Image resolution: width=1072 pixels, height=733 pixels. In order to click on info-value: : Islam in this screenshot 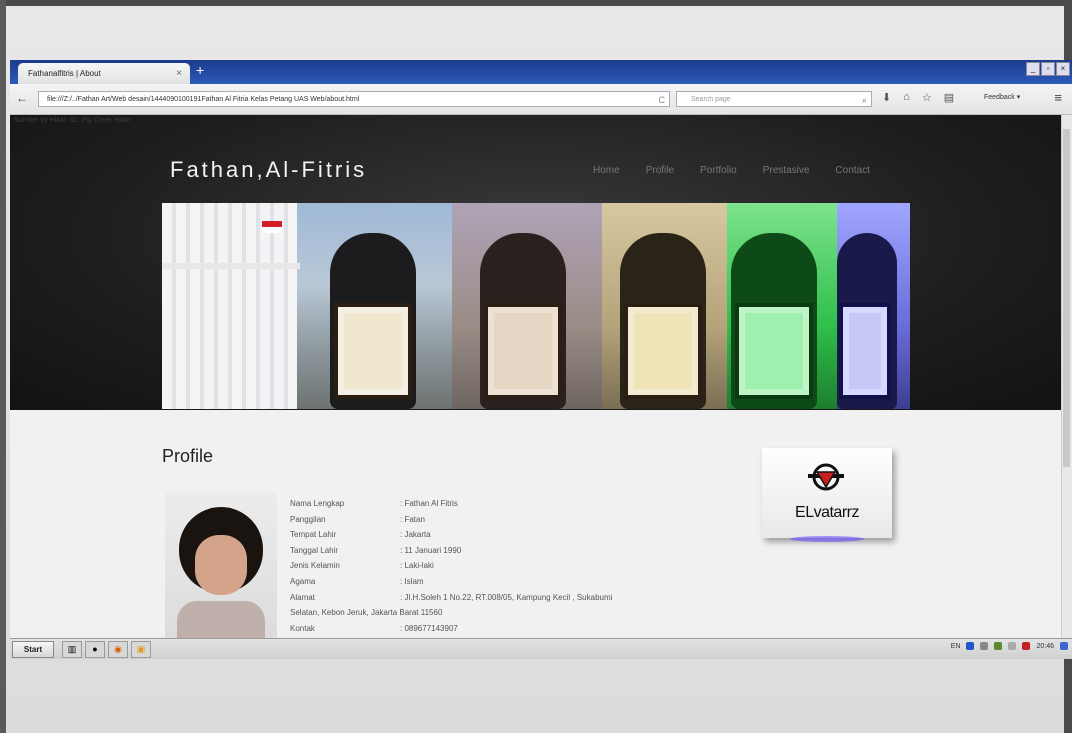, I will do `click(412, 581)`.